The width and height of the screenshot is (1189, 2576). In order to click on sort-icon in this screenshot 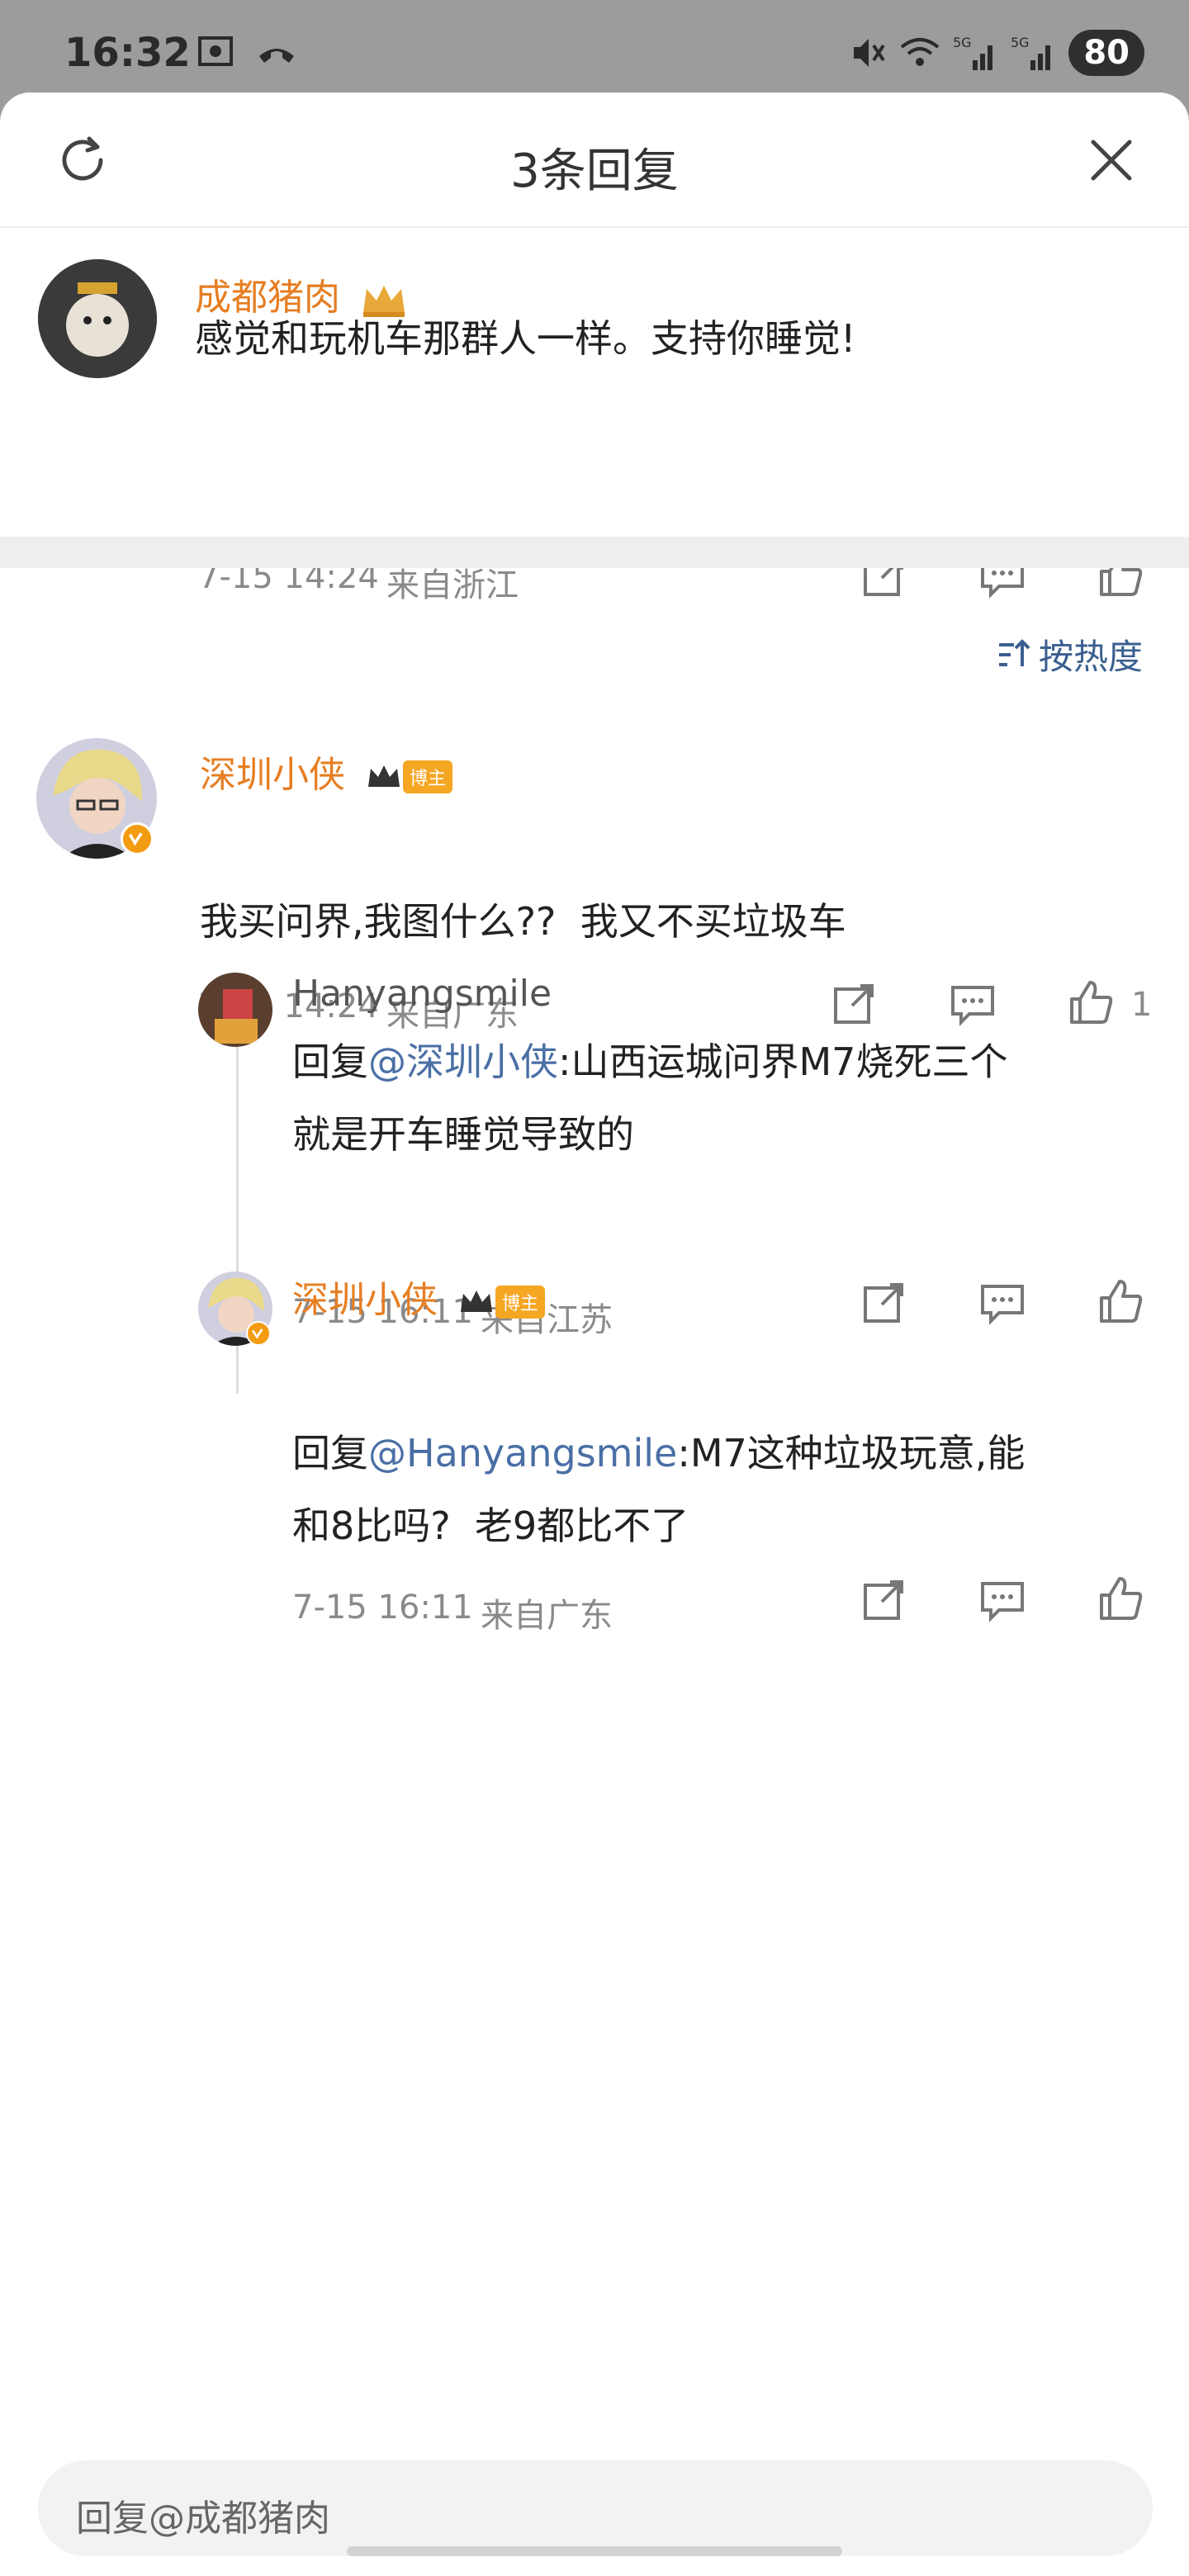, I will do `click(1014, 652)`.